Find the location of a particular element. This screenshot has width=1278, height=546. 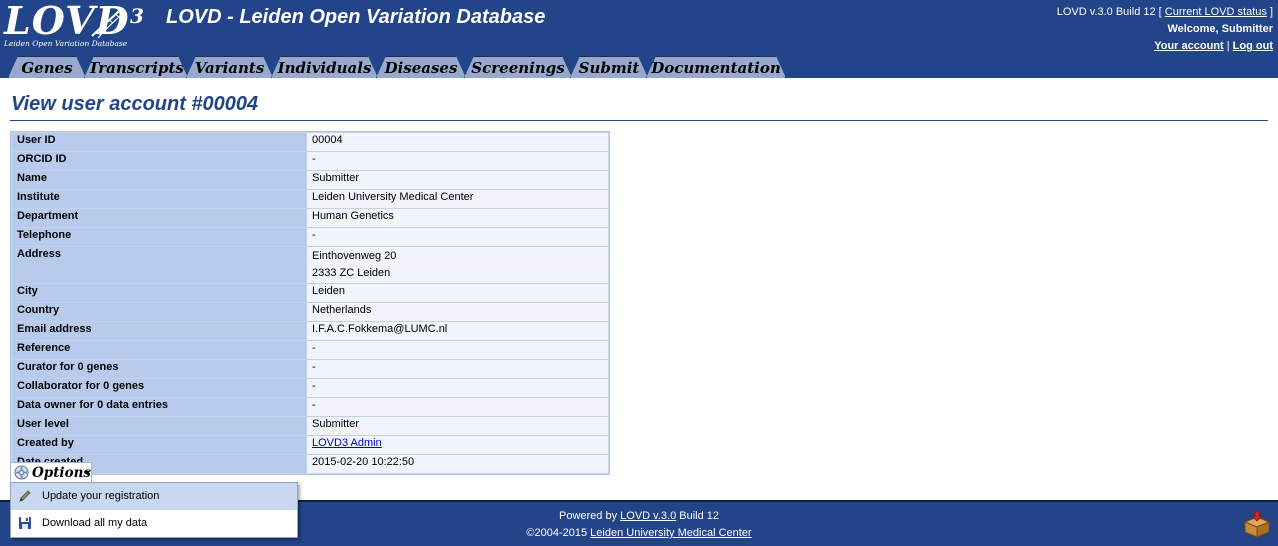

lovd-version-link: LOVD v.3.0 is located at coordinates (648, 516).